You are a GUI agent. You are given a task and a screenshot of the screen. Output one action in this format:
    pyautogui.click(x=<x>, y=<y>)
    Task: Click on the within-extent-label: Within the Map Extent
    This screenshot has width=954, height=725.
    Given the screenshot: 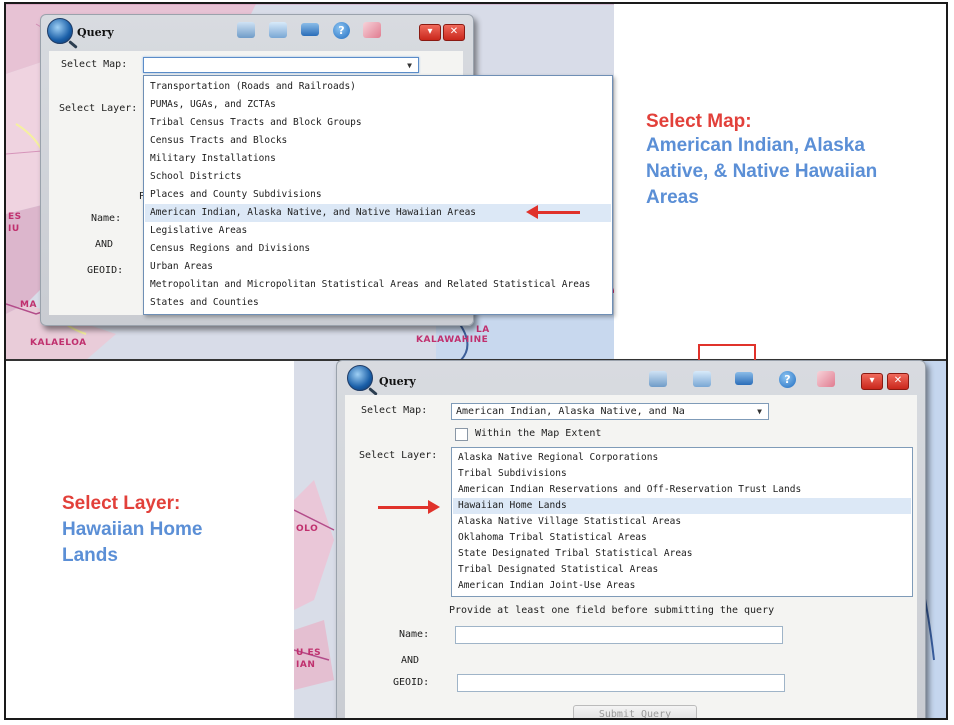 What is the action you would take?
    pyautogui.click(x=538, y=433)
    